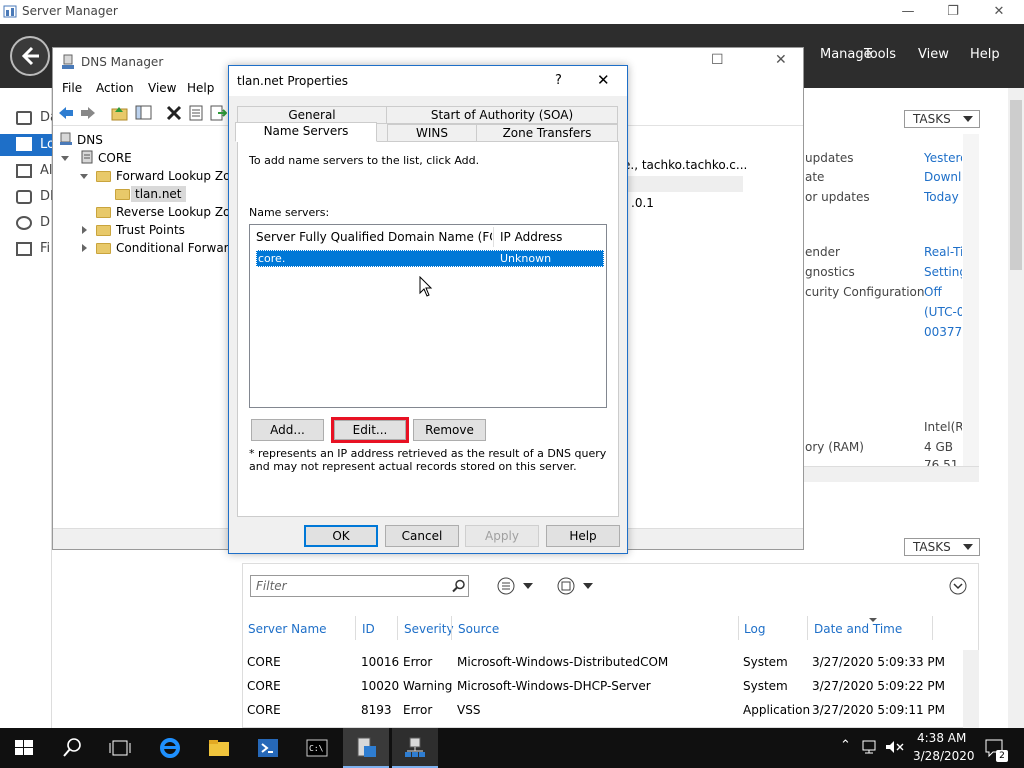 This screenshot has height=768, width=1024. What do you see at coordinates (174, 113) in the screenshot?
I see `delete-icon` at bounding box center [174, 113].